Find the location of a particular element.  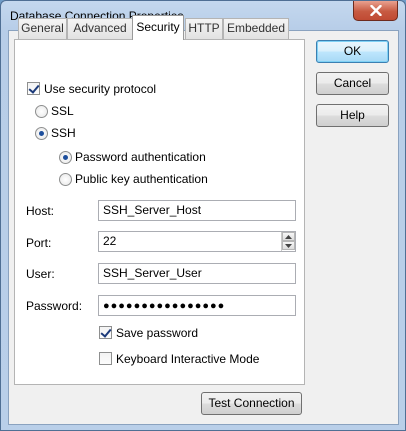

use-security-protocol-label: Use security protocol is located at coordinates (100, 89).